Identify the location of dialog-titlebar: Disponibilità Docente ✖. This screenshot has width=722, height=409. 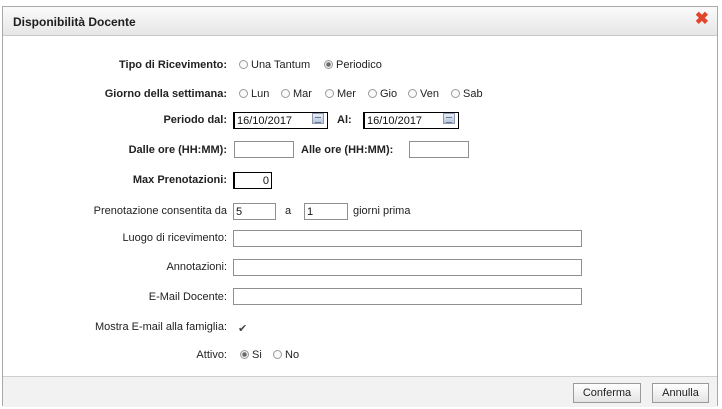
(360, 21).